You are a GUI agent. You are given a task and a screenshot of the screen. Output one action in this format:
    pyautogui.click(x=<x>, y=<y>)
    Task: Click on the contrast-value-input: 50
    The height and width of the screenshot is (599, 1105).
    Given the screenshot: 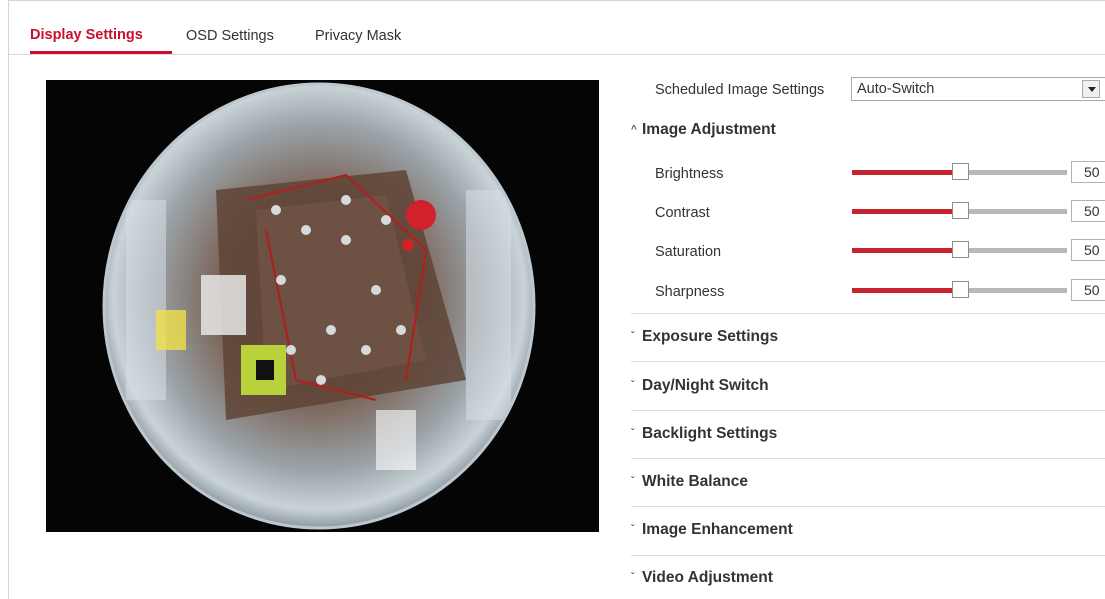 What is the action you would take?
    pyautogui.click(x=1088, y=211)
    